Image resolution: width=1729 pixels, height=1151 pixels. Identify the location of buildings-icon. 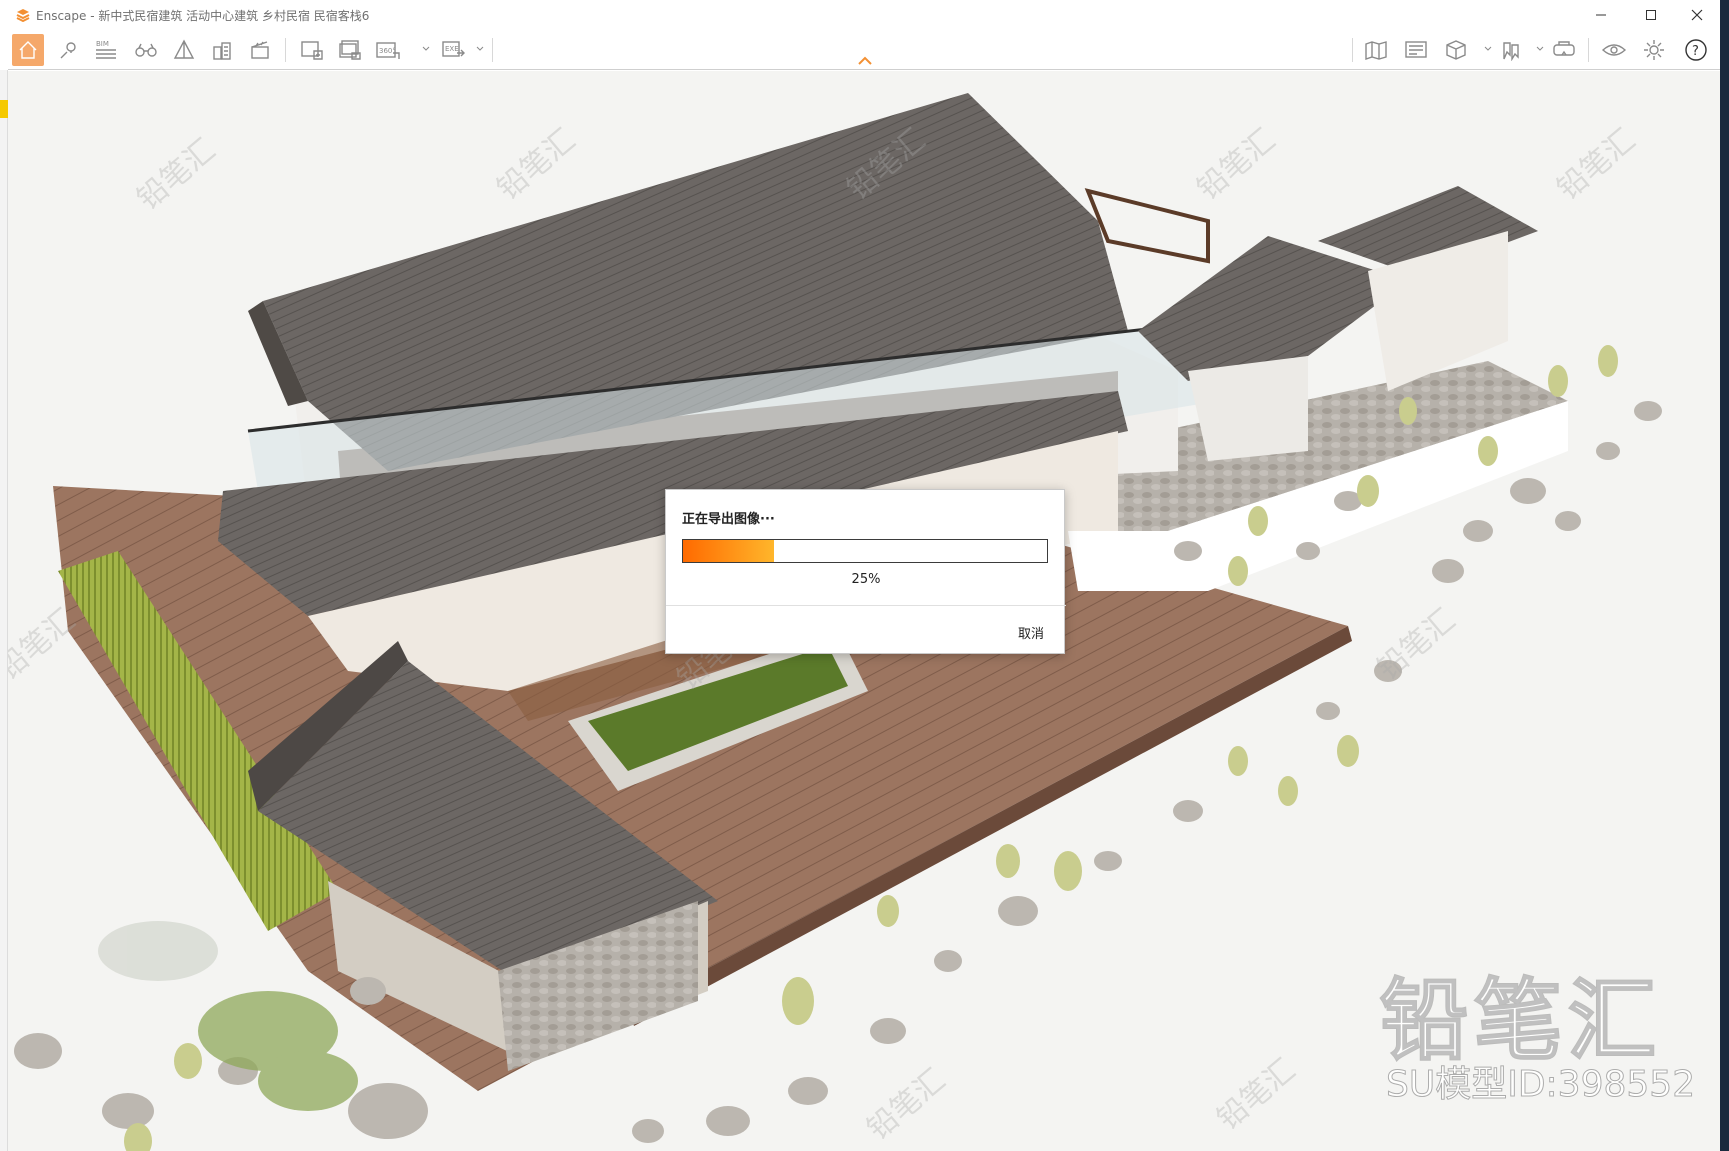
(222, 51).